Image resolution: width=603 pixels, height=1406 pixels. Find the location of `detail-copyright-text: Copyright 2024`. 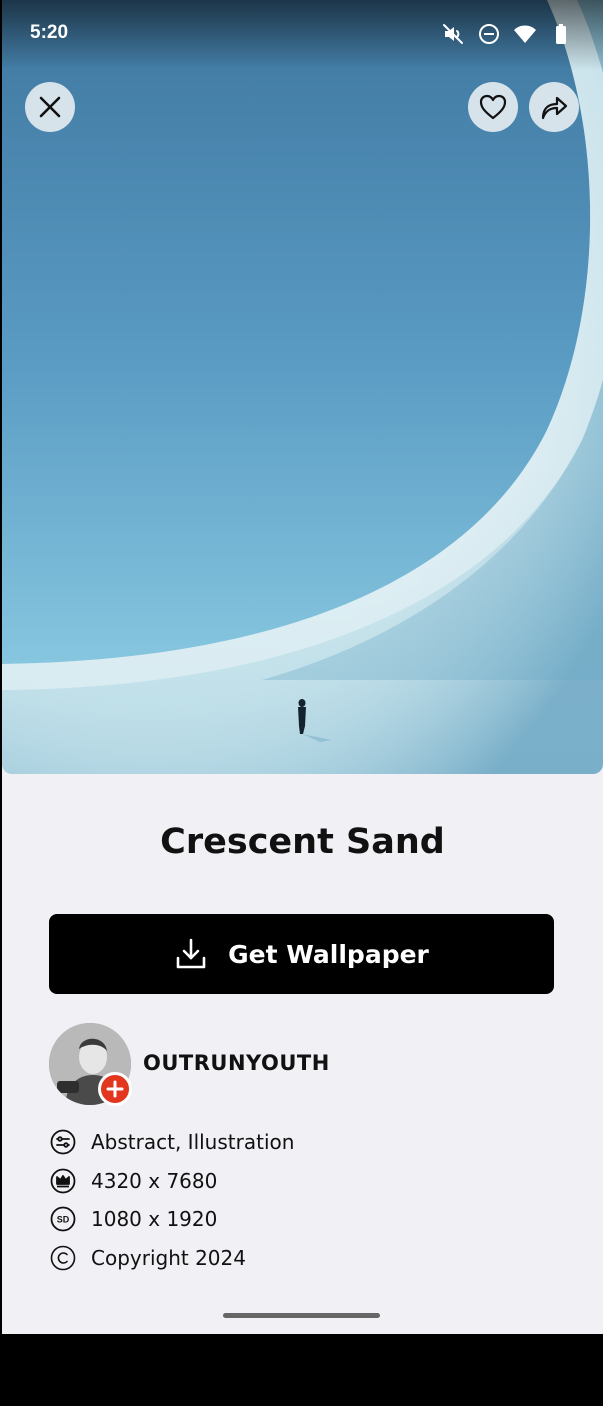

detail-copyright-text: Copyright 2024 is located at coordinates (168, 1258).